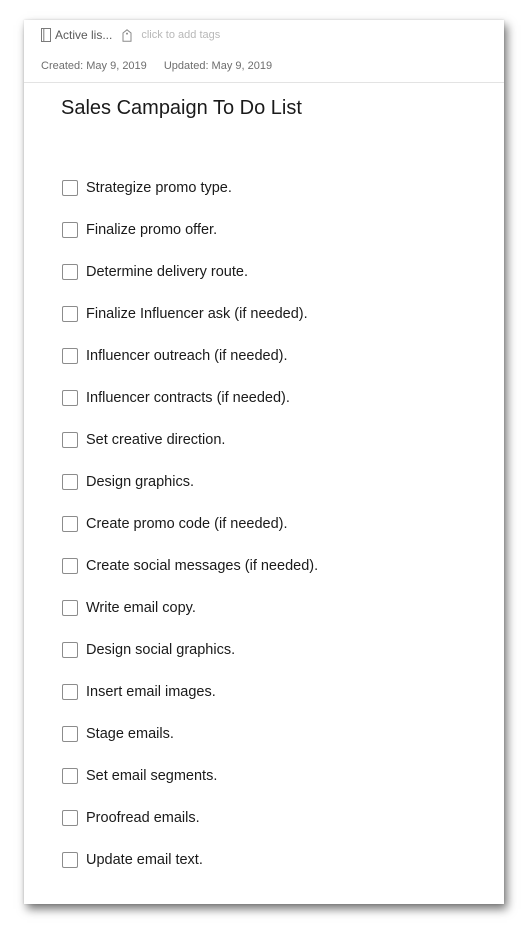 Image resolution: width=528 pixels, height=926 pixels. I want to click on updated-date: Updated: May 9, 2019, so click(218, 66).